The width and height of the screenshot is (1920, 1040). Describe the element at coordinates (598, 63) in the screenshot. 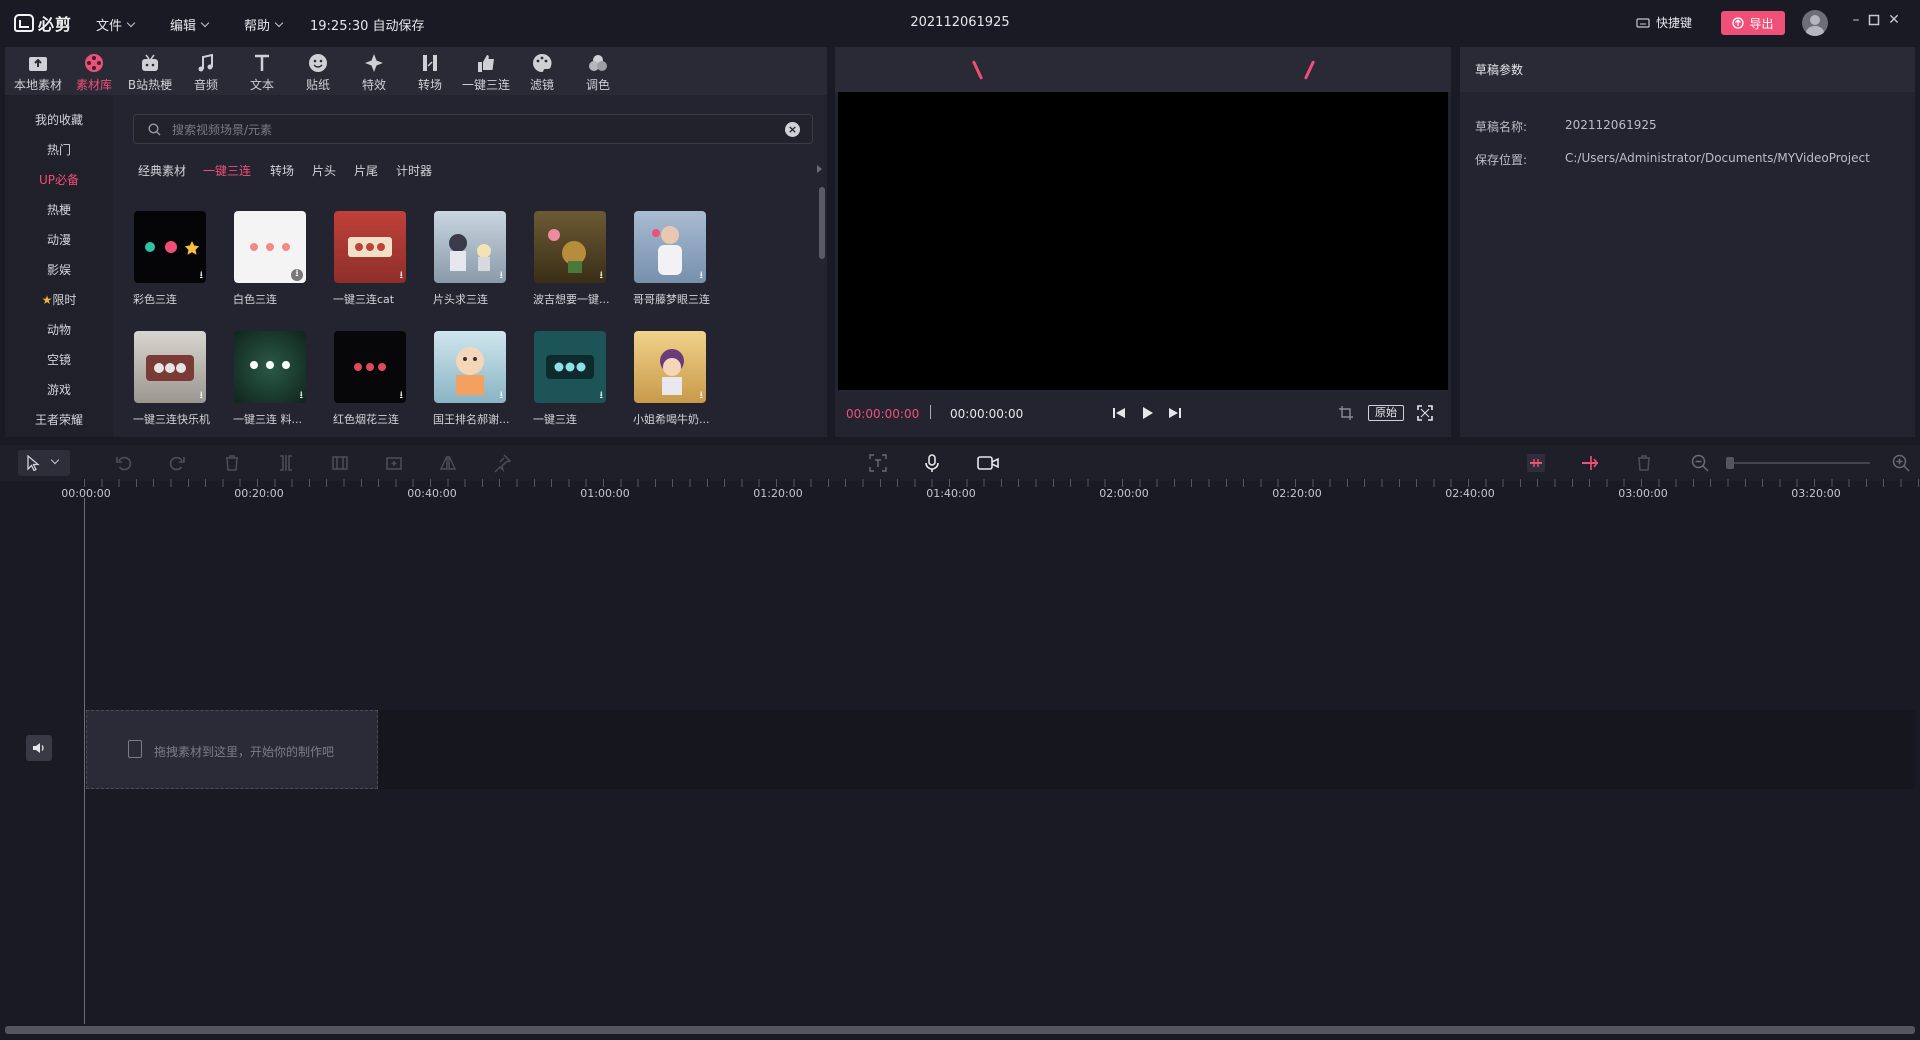

I see `color-circles-icon` at that location.